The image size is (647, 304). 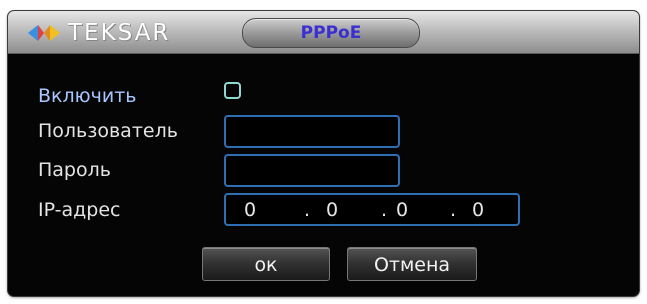 I want to click on ip-octet-4: 0, so click(x=478, y=210).